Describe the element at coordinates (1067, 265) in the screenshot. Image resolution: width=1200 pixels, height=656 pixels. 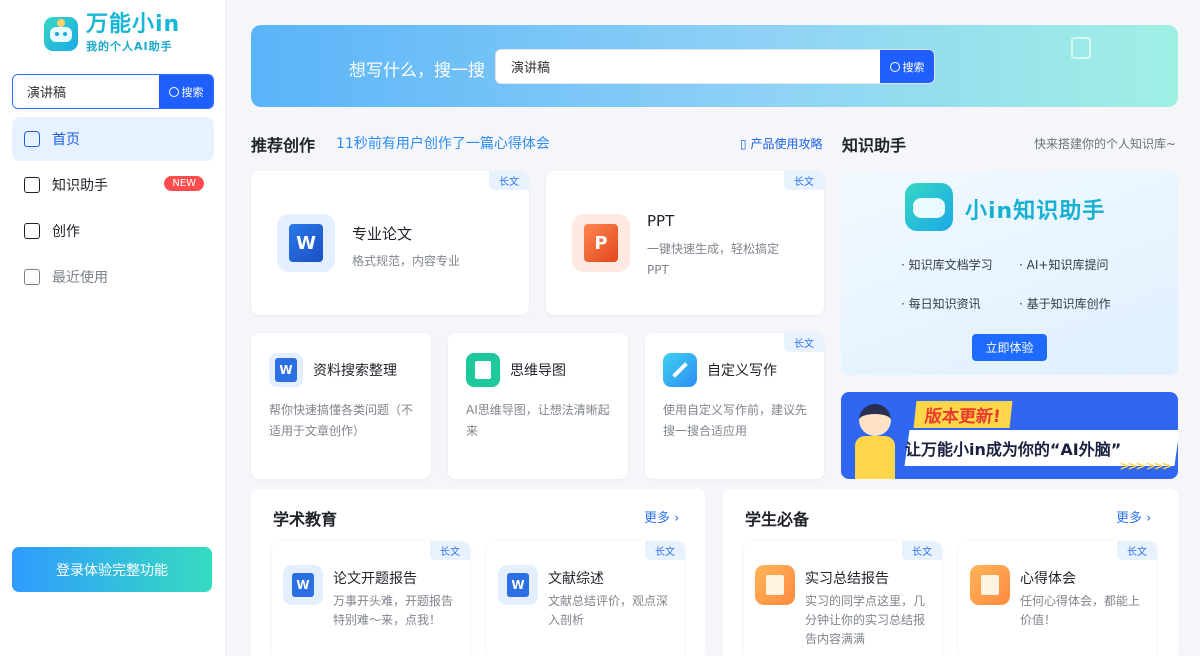
I see `kb-point-label: AI+知识库提问` at that location.